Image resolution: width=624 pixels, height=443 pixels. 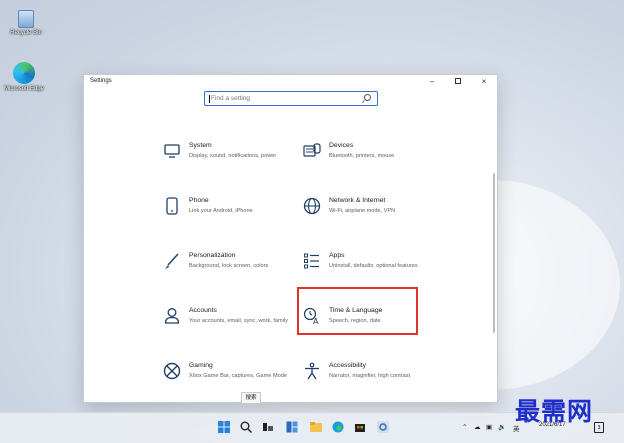 What do you see at coordinates (599, 427) in the screenshot?
I see `notification-badge: 3` at bounding box center [599, 427].